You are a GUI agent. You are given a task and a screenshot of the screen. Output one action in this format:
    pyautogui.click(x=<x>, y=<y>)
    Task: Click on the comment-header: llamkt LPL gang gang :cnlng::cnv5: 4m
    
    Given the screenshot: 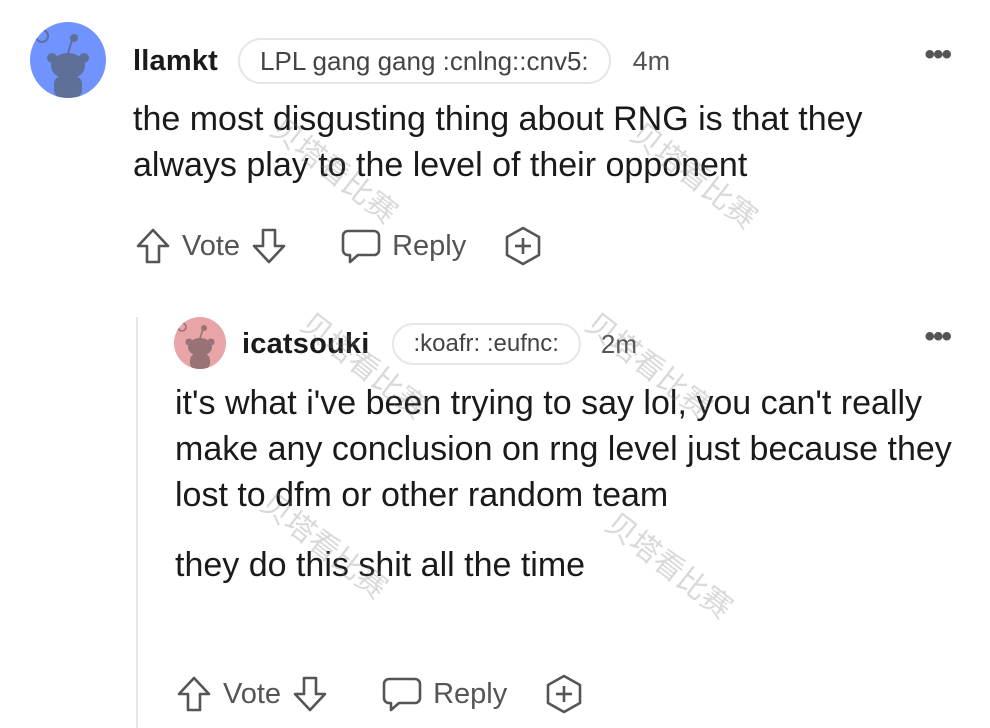 What is the action you would take?
    pyautogui.click(x=401, y=61)
    